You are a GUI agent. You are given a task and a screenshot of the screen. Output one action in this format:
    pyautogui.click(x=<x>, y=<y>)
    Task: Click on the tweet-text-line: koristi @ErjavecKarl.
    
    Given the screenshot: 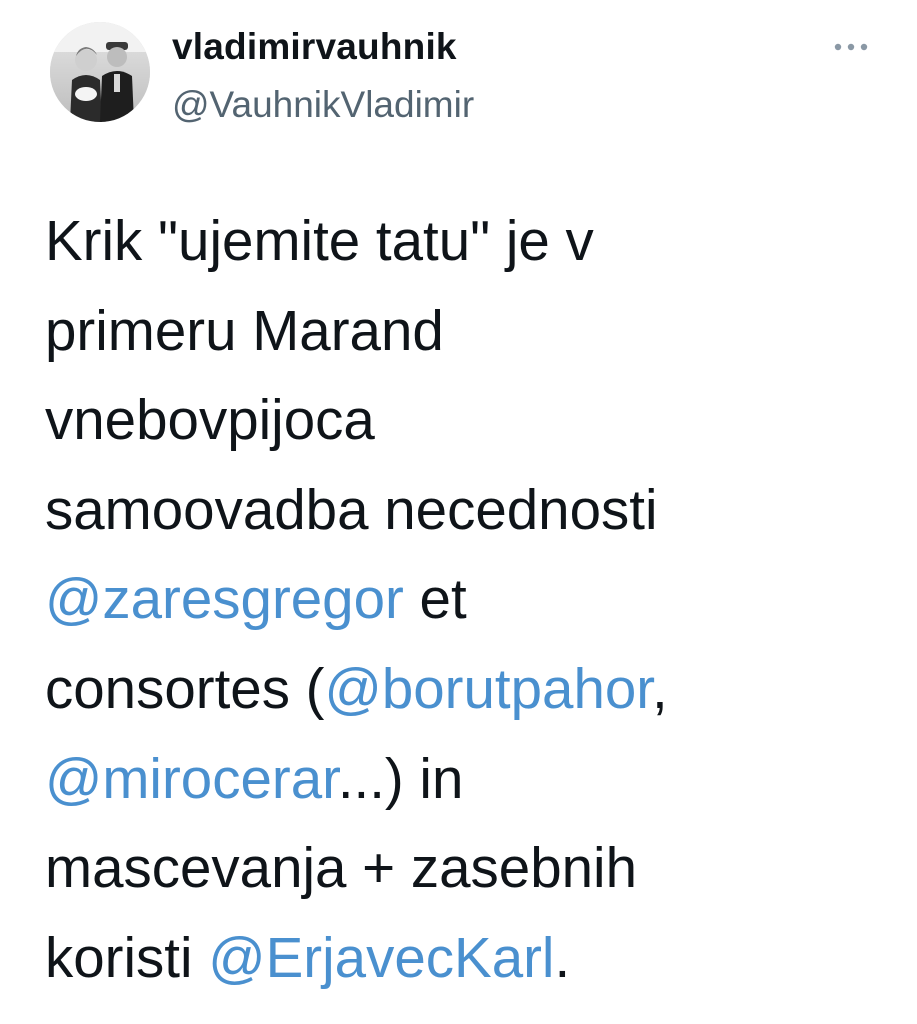 What is the action you would take?
    pyautogui.click(x=465, y=958)
    